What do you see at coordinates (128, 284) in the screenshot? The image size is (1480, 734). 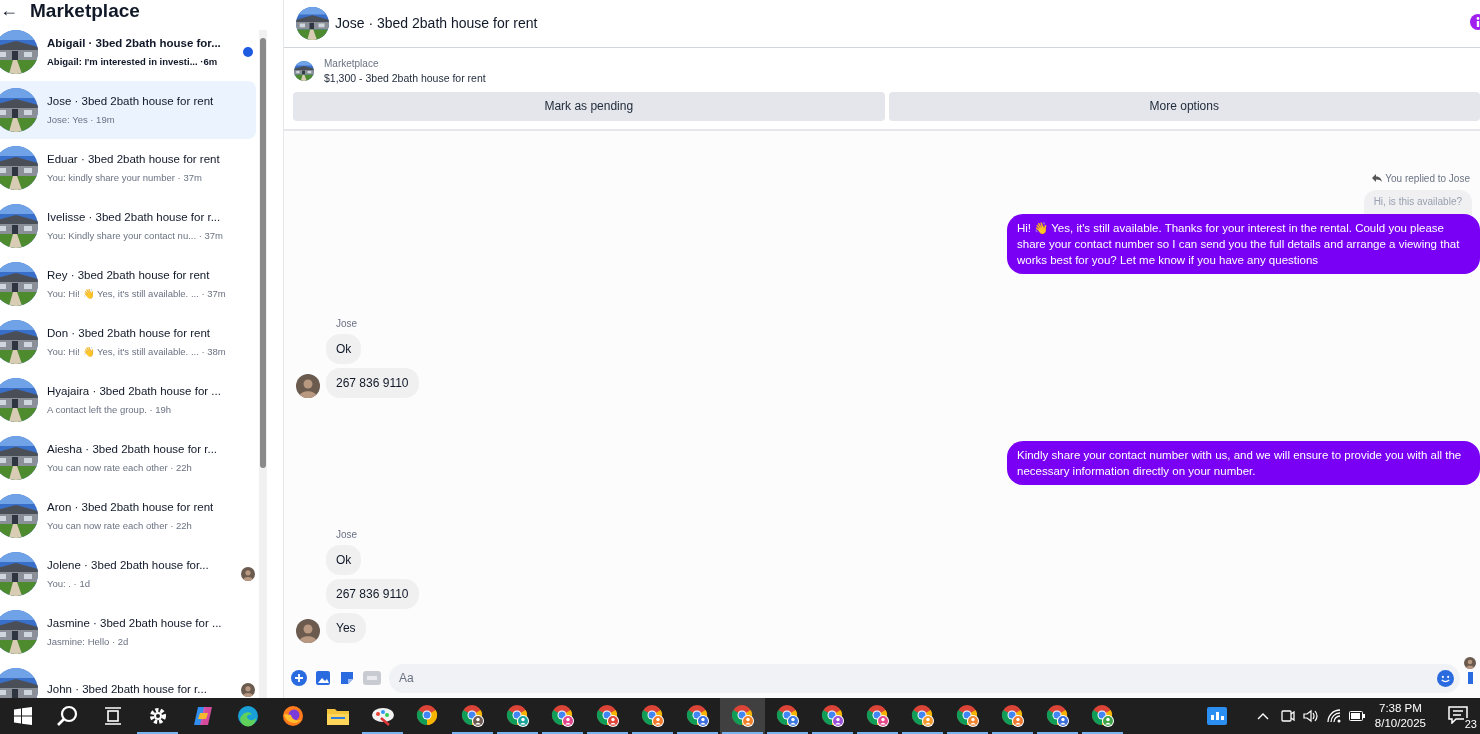 I see `conversation-item: Rey · 3bed 2bath house for rent You: Hi! 👋 Yes, it's still available. ... · 37m` at bounding box center [128, 284].